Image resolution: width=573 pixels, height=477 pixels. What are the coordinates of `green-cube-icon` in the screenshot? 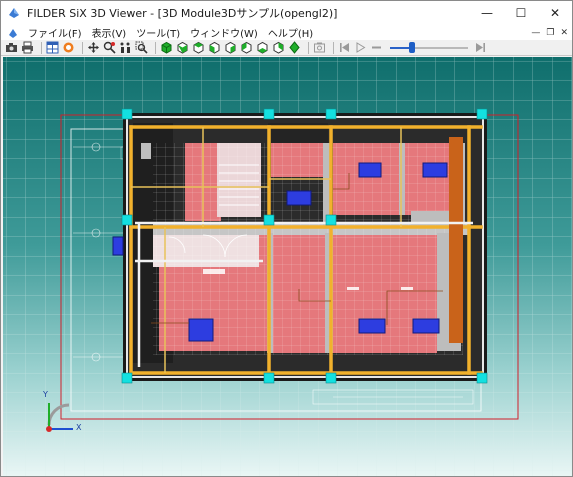 It's located at (166, 47).